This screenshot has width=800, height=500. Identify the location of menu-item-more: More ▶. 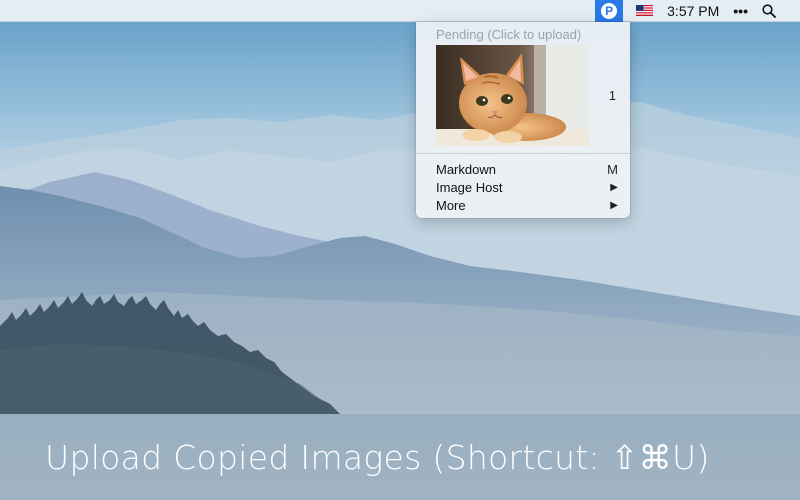
(523, 205).